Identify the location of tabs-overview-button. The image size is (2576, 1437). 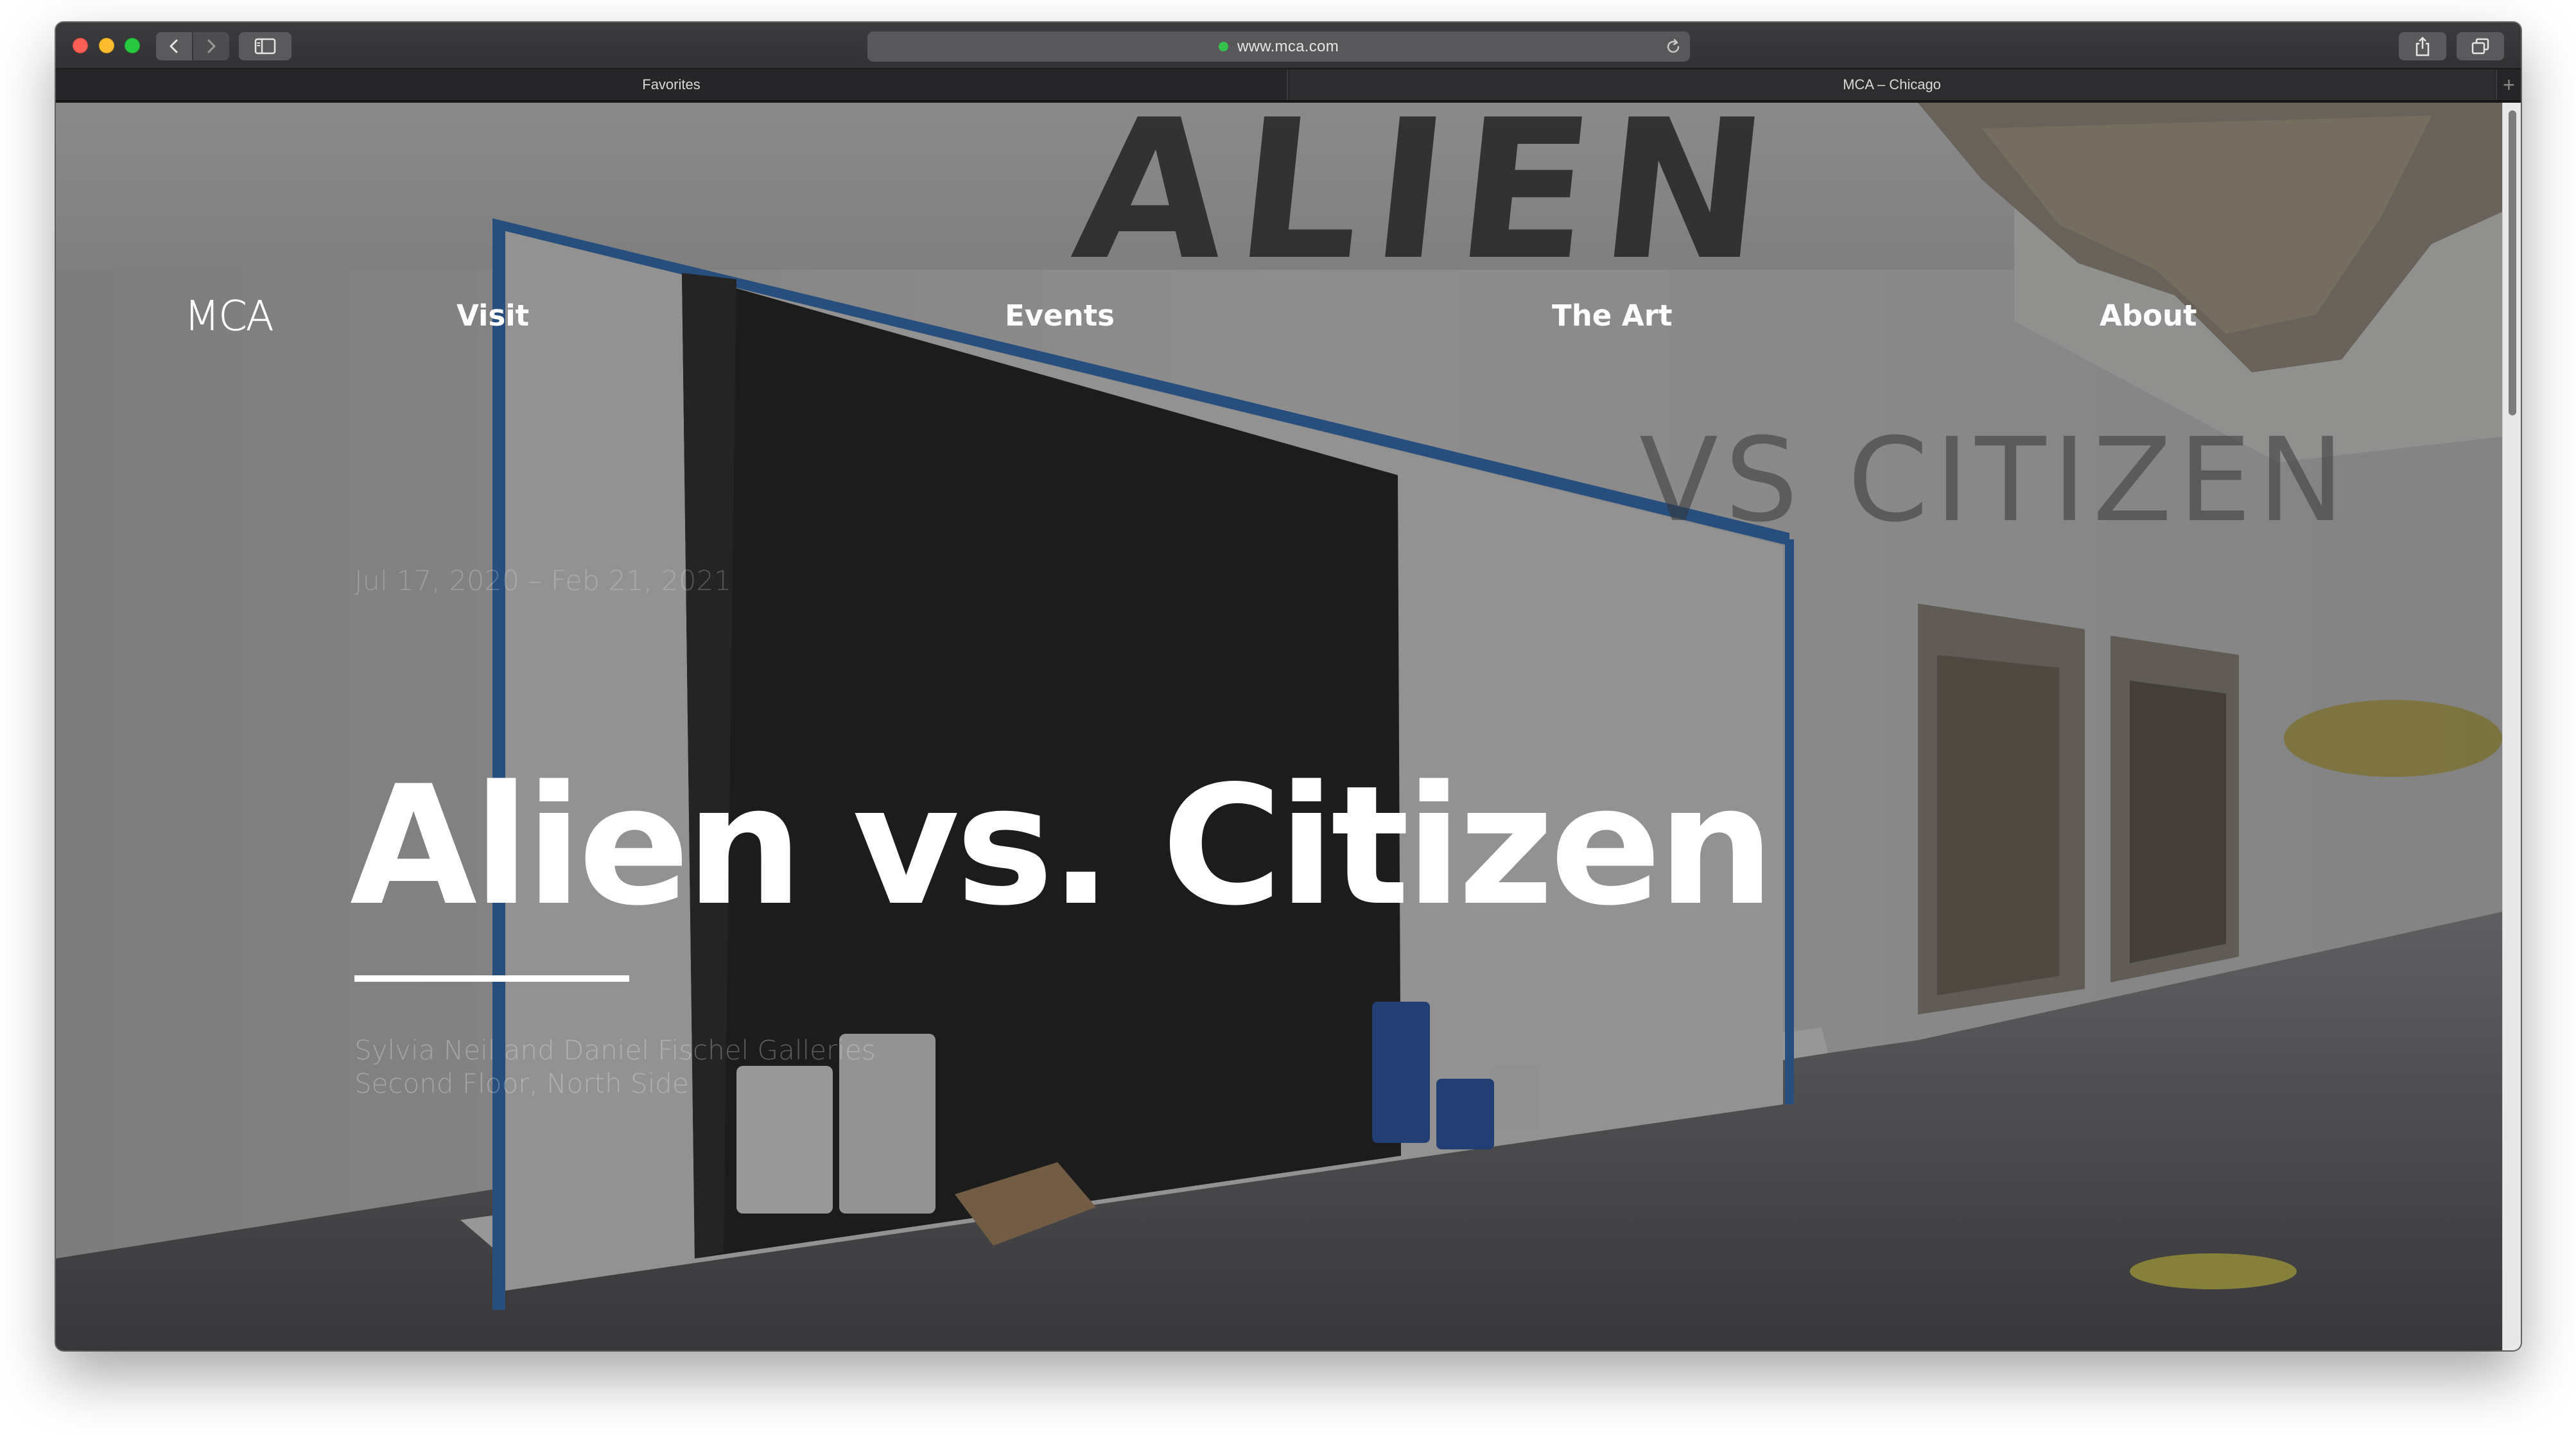
(2480, 46).